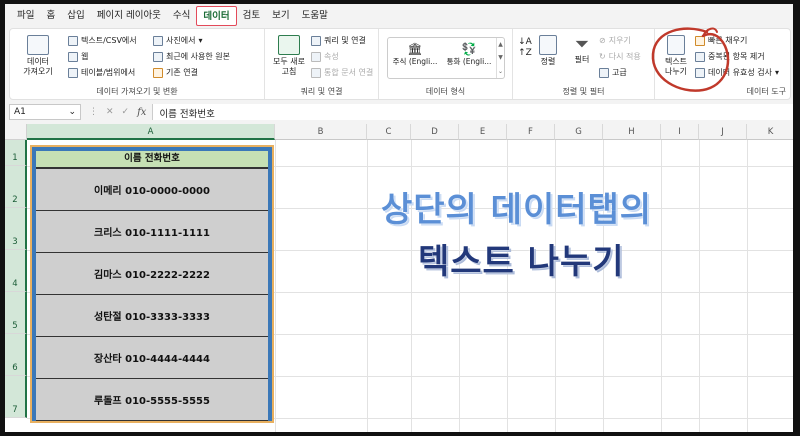 The image size is (800, 436). What do you see at coordinates (129, 16) in the screenshot?
I see `tab-page-layout: 페이지 레이아웃` at bounding box center [129, 16].